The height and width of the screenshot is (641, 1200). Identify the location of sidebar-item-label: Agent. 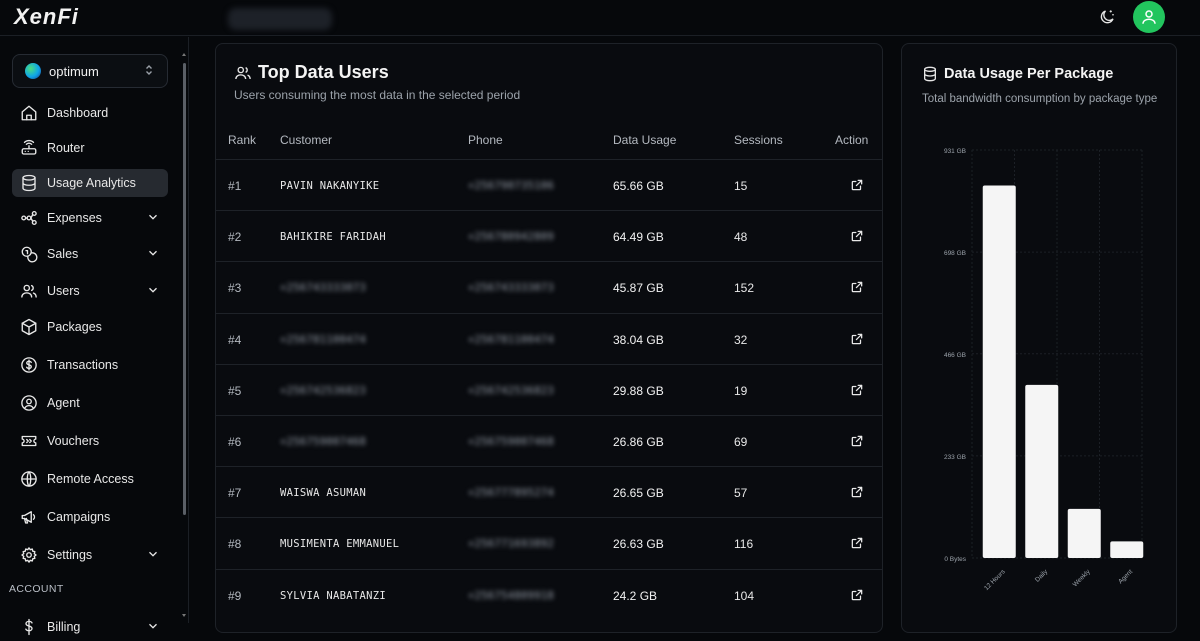
(63, 403).